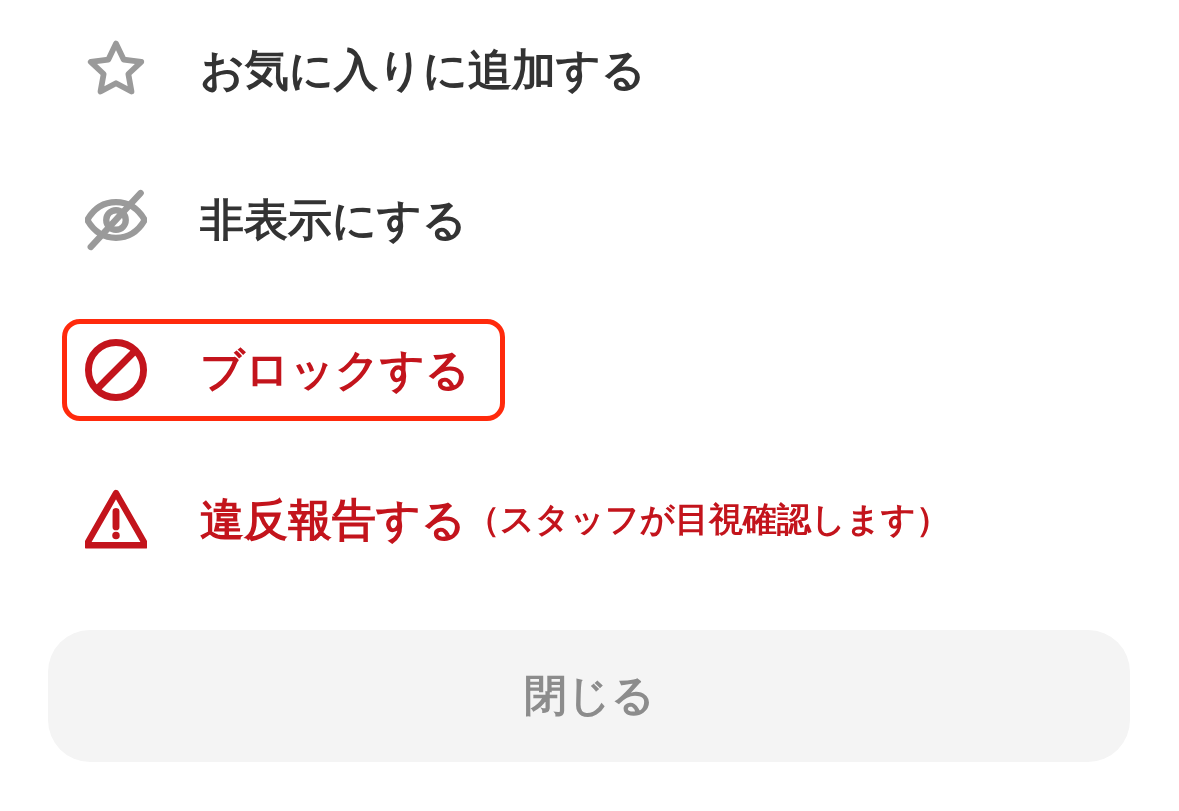 The image size is (1179, 811). Describe the element at coordinates (708, 520) in the screenshot. I see `note-text: （スタッフが目視確認します）` at that location.